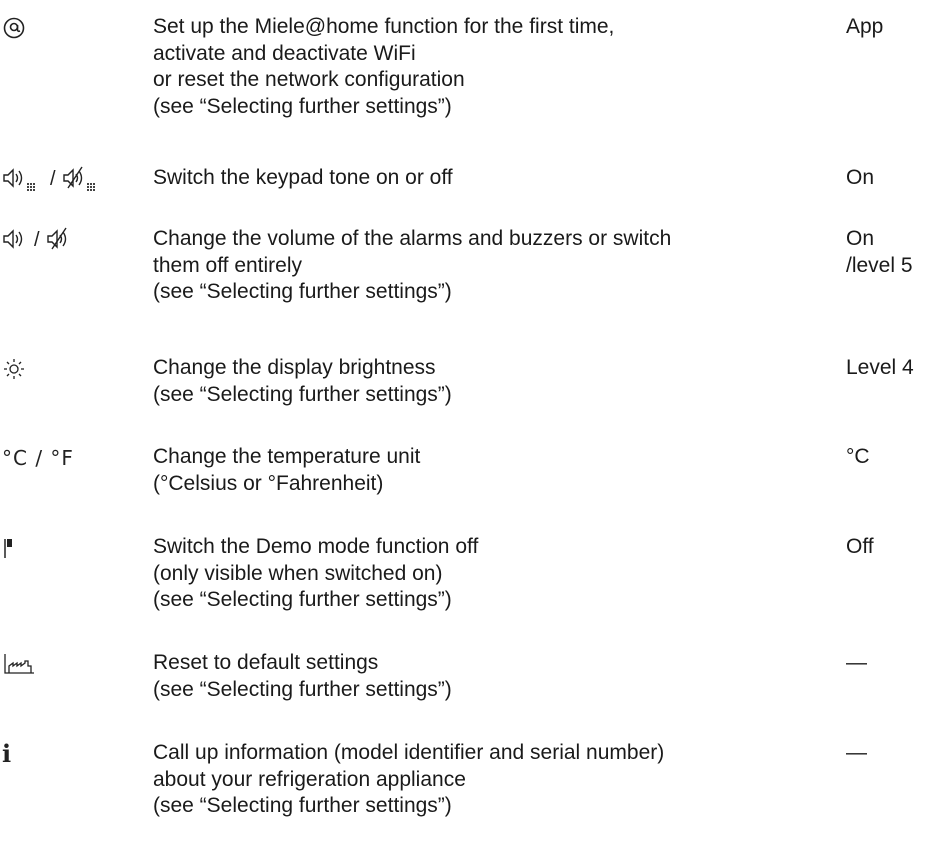 Image resolution: width=937 pixels, height=848 pixels. What do you see at coordinates (266, 662) in the screenshot?
I see `description-line: Reset to default settings` at bounding box center [266, 662].